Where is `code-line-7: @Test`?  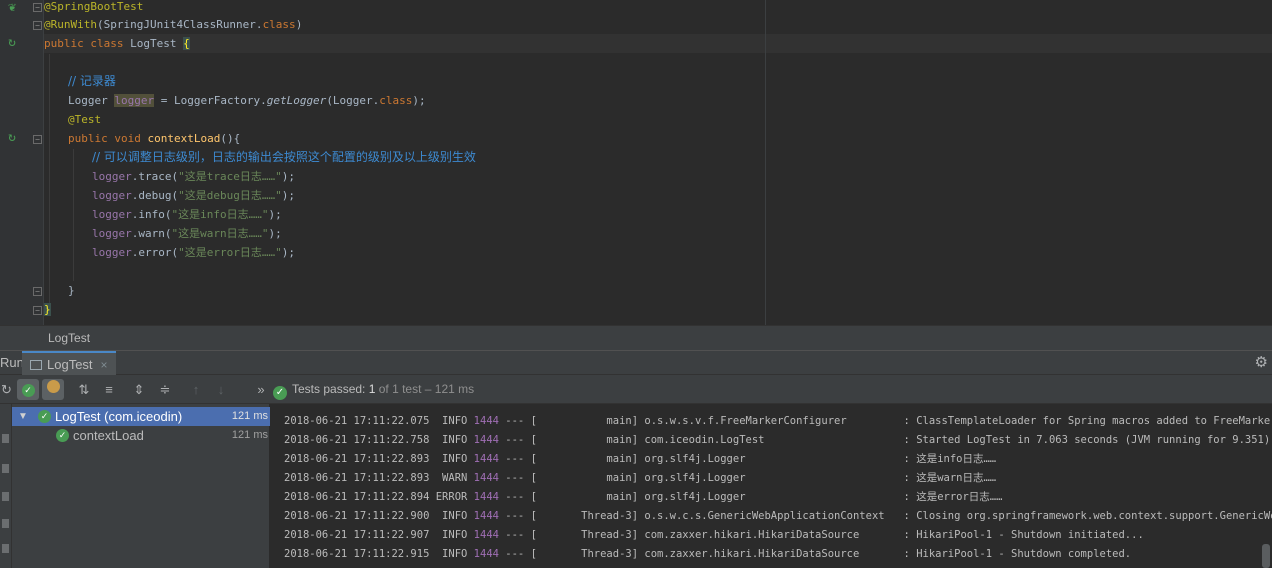
code-line-7: @Test is located at coordinates (85, 119).